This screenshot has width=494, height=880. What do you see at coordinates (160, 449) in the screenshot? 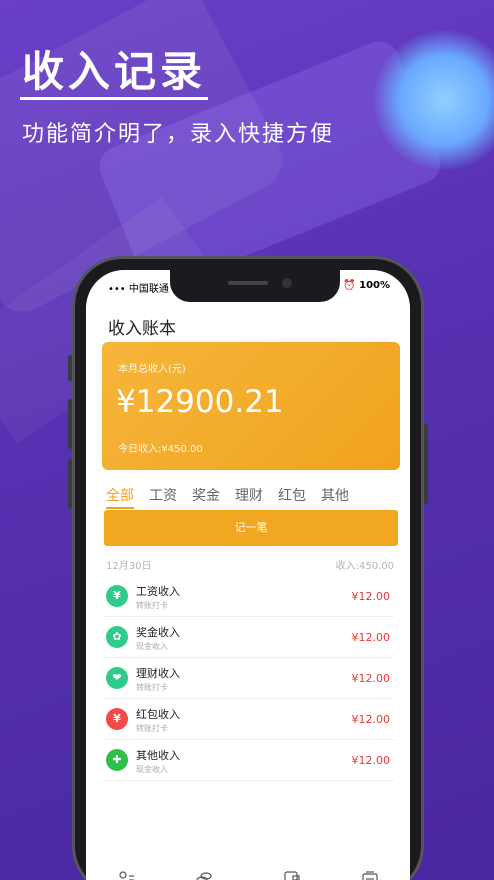
I see `today-income: 今日收入:¥450.00` at bounding box center [160, 449].